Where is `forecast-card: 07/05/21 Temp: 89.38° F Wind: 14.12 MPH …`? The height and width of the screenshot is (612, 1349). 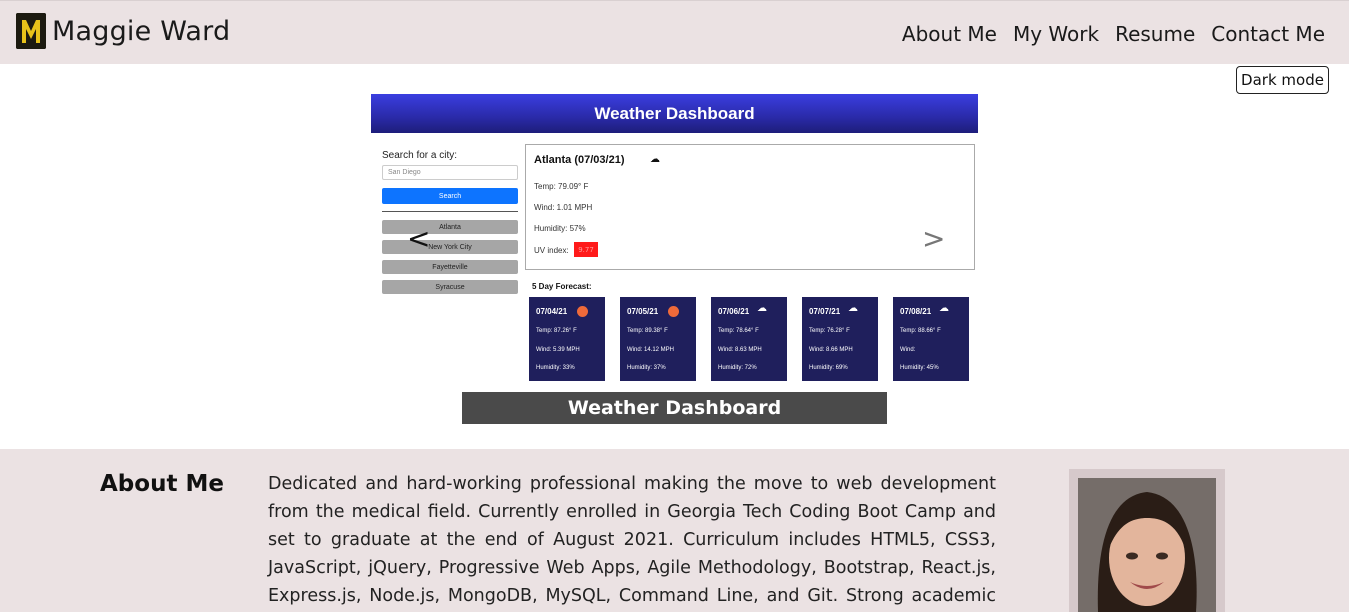 forecast-card: 07/05/21 Temp: 89.38° F Wind: 14.12 MPH … is located at coordinates (658, 339).